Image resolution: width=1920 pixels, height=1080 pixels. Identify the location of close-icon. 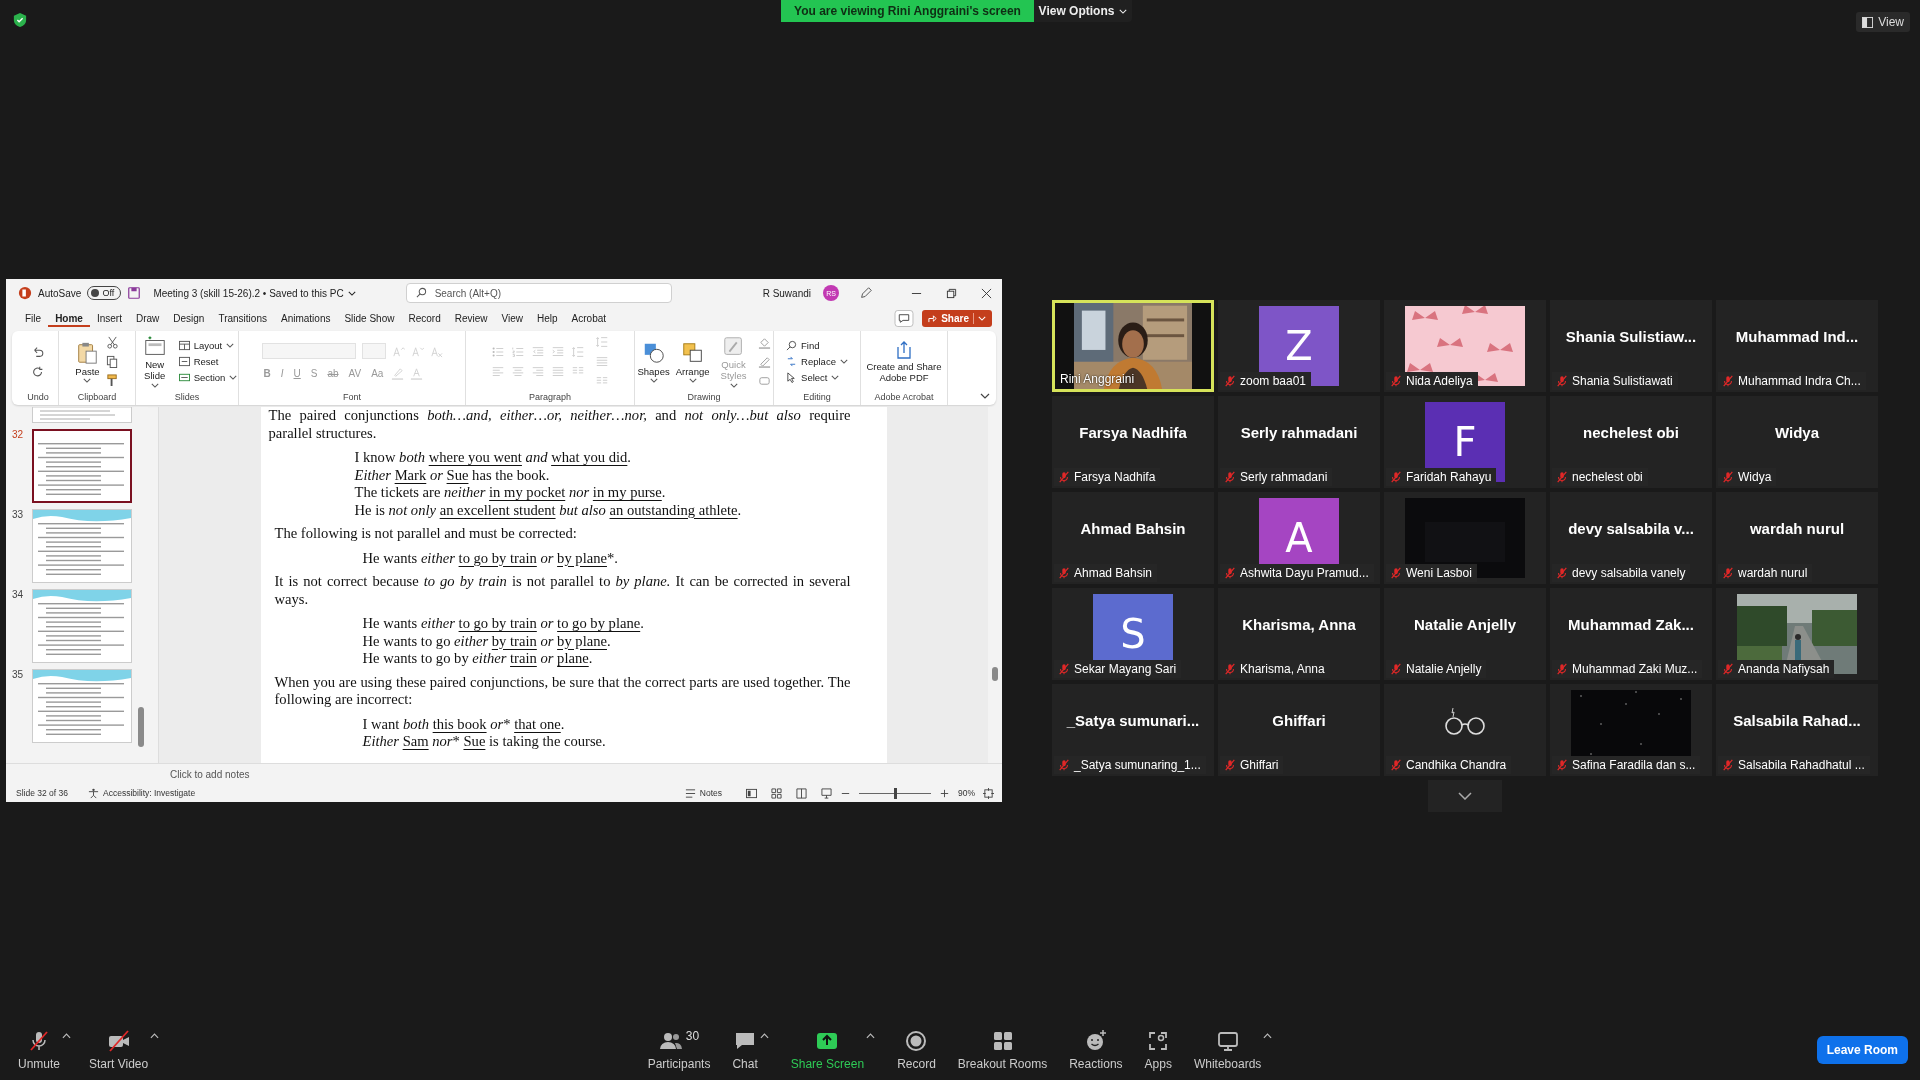
(986, 293).